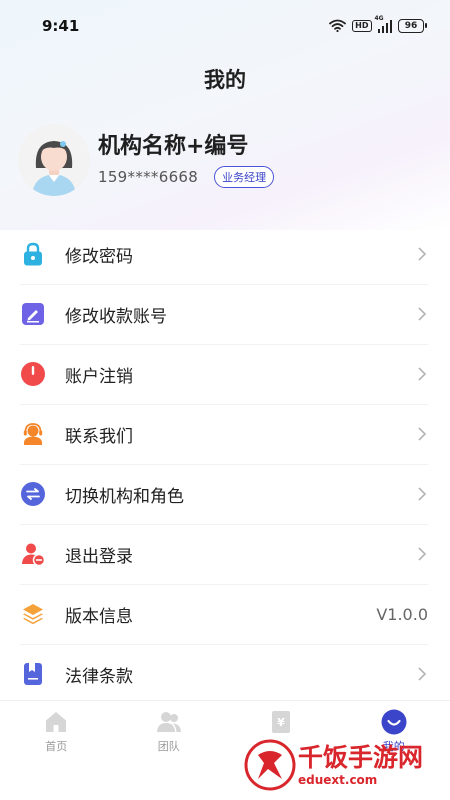 This screenshot has height=800, width=450. What do you see at coordinates (394, 722) in the screenshot?
I see `profile-icon` at bounding box center [394, 722].